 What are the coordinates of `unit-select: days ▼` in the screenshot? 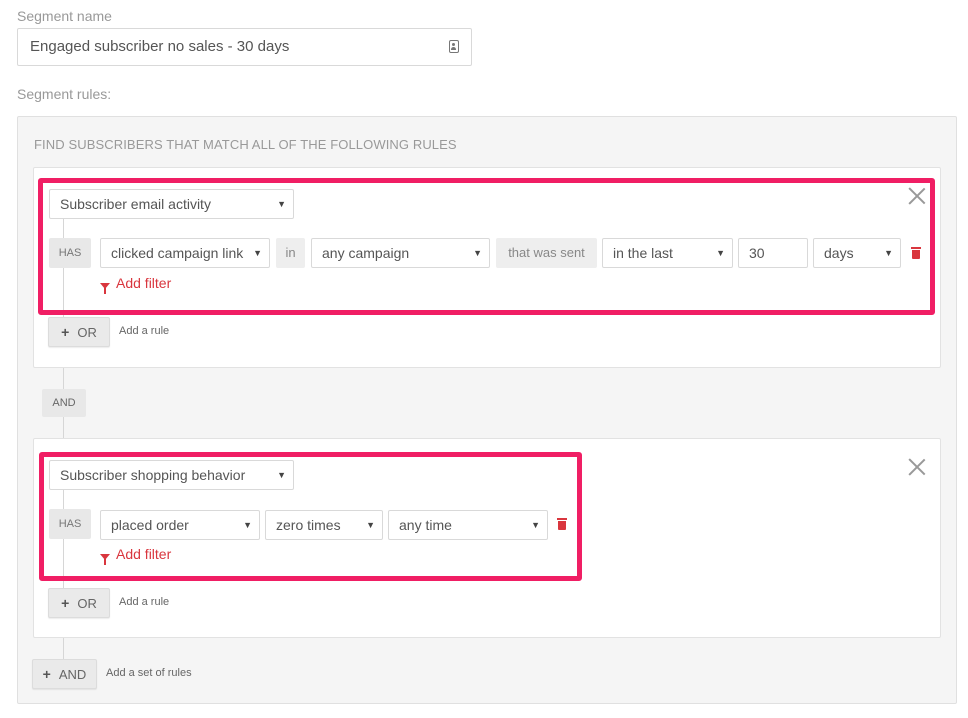 It's located at (857, 253).